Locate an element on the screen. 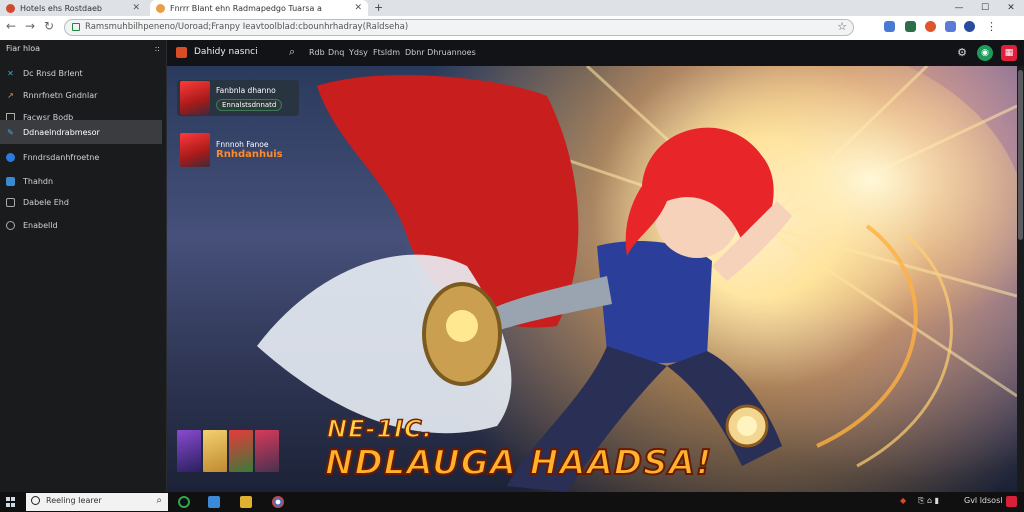 This screenshot has height=512, width=1024. pencil-icon: ✎ is located at coordinates (10, 132).